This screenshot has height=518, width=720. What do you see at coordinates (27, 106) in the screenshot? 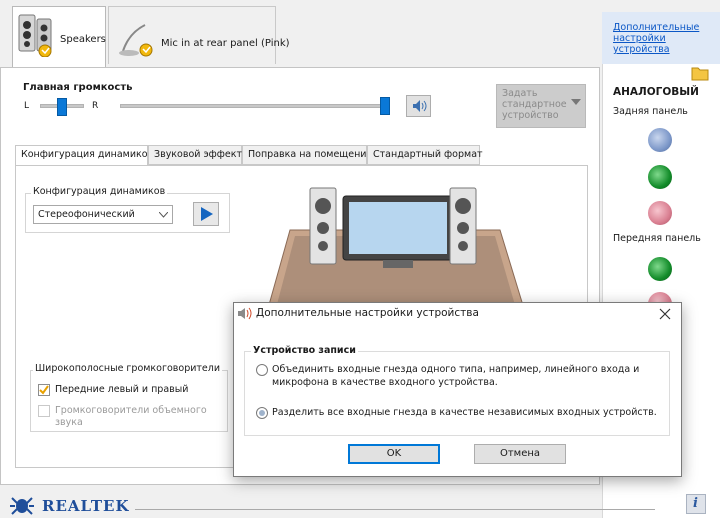
I see `balance-left-label: L` at bounding box center [27, 106].